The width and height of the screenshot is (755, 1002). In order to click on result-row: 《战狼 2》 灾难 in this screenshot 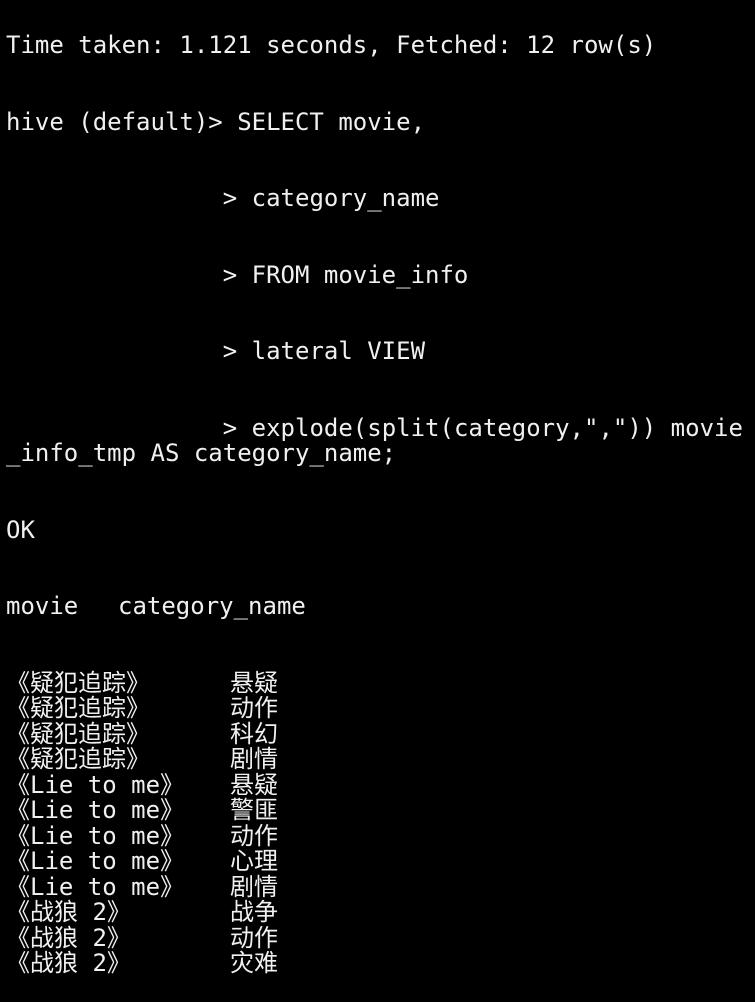, I will do `click(380, 963)`.